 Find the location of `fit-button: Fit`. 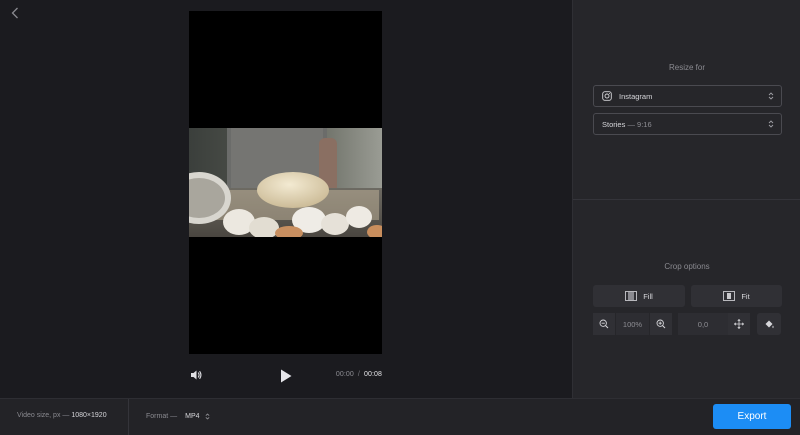

fit-button: Fit is located at coordinates (736, 296).